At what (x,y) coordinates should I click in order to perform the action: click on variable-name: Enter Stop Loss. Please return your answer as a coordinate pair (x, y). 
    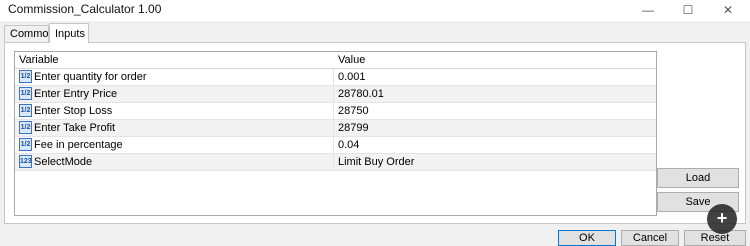
    Looking at the image, I should click on (73, 111).